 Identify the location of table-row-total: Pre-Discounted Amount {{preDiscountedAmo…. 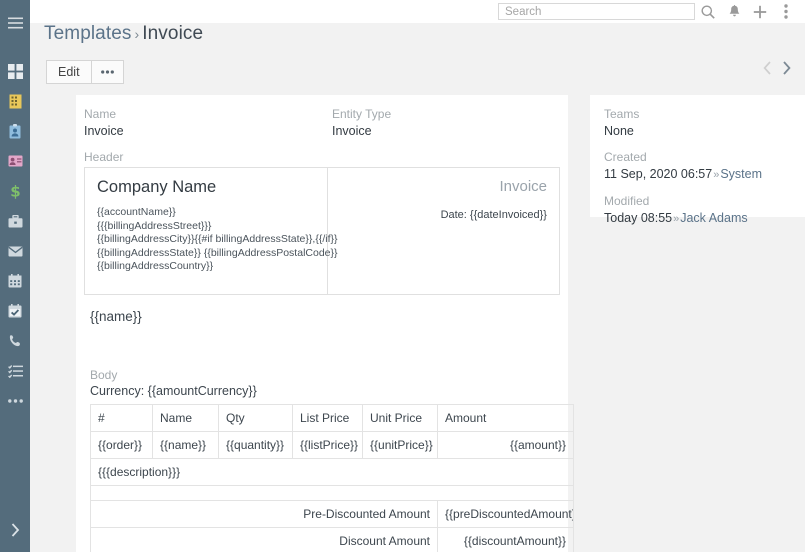
(332, 514).